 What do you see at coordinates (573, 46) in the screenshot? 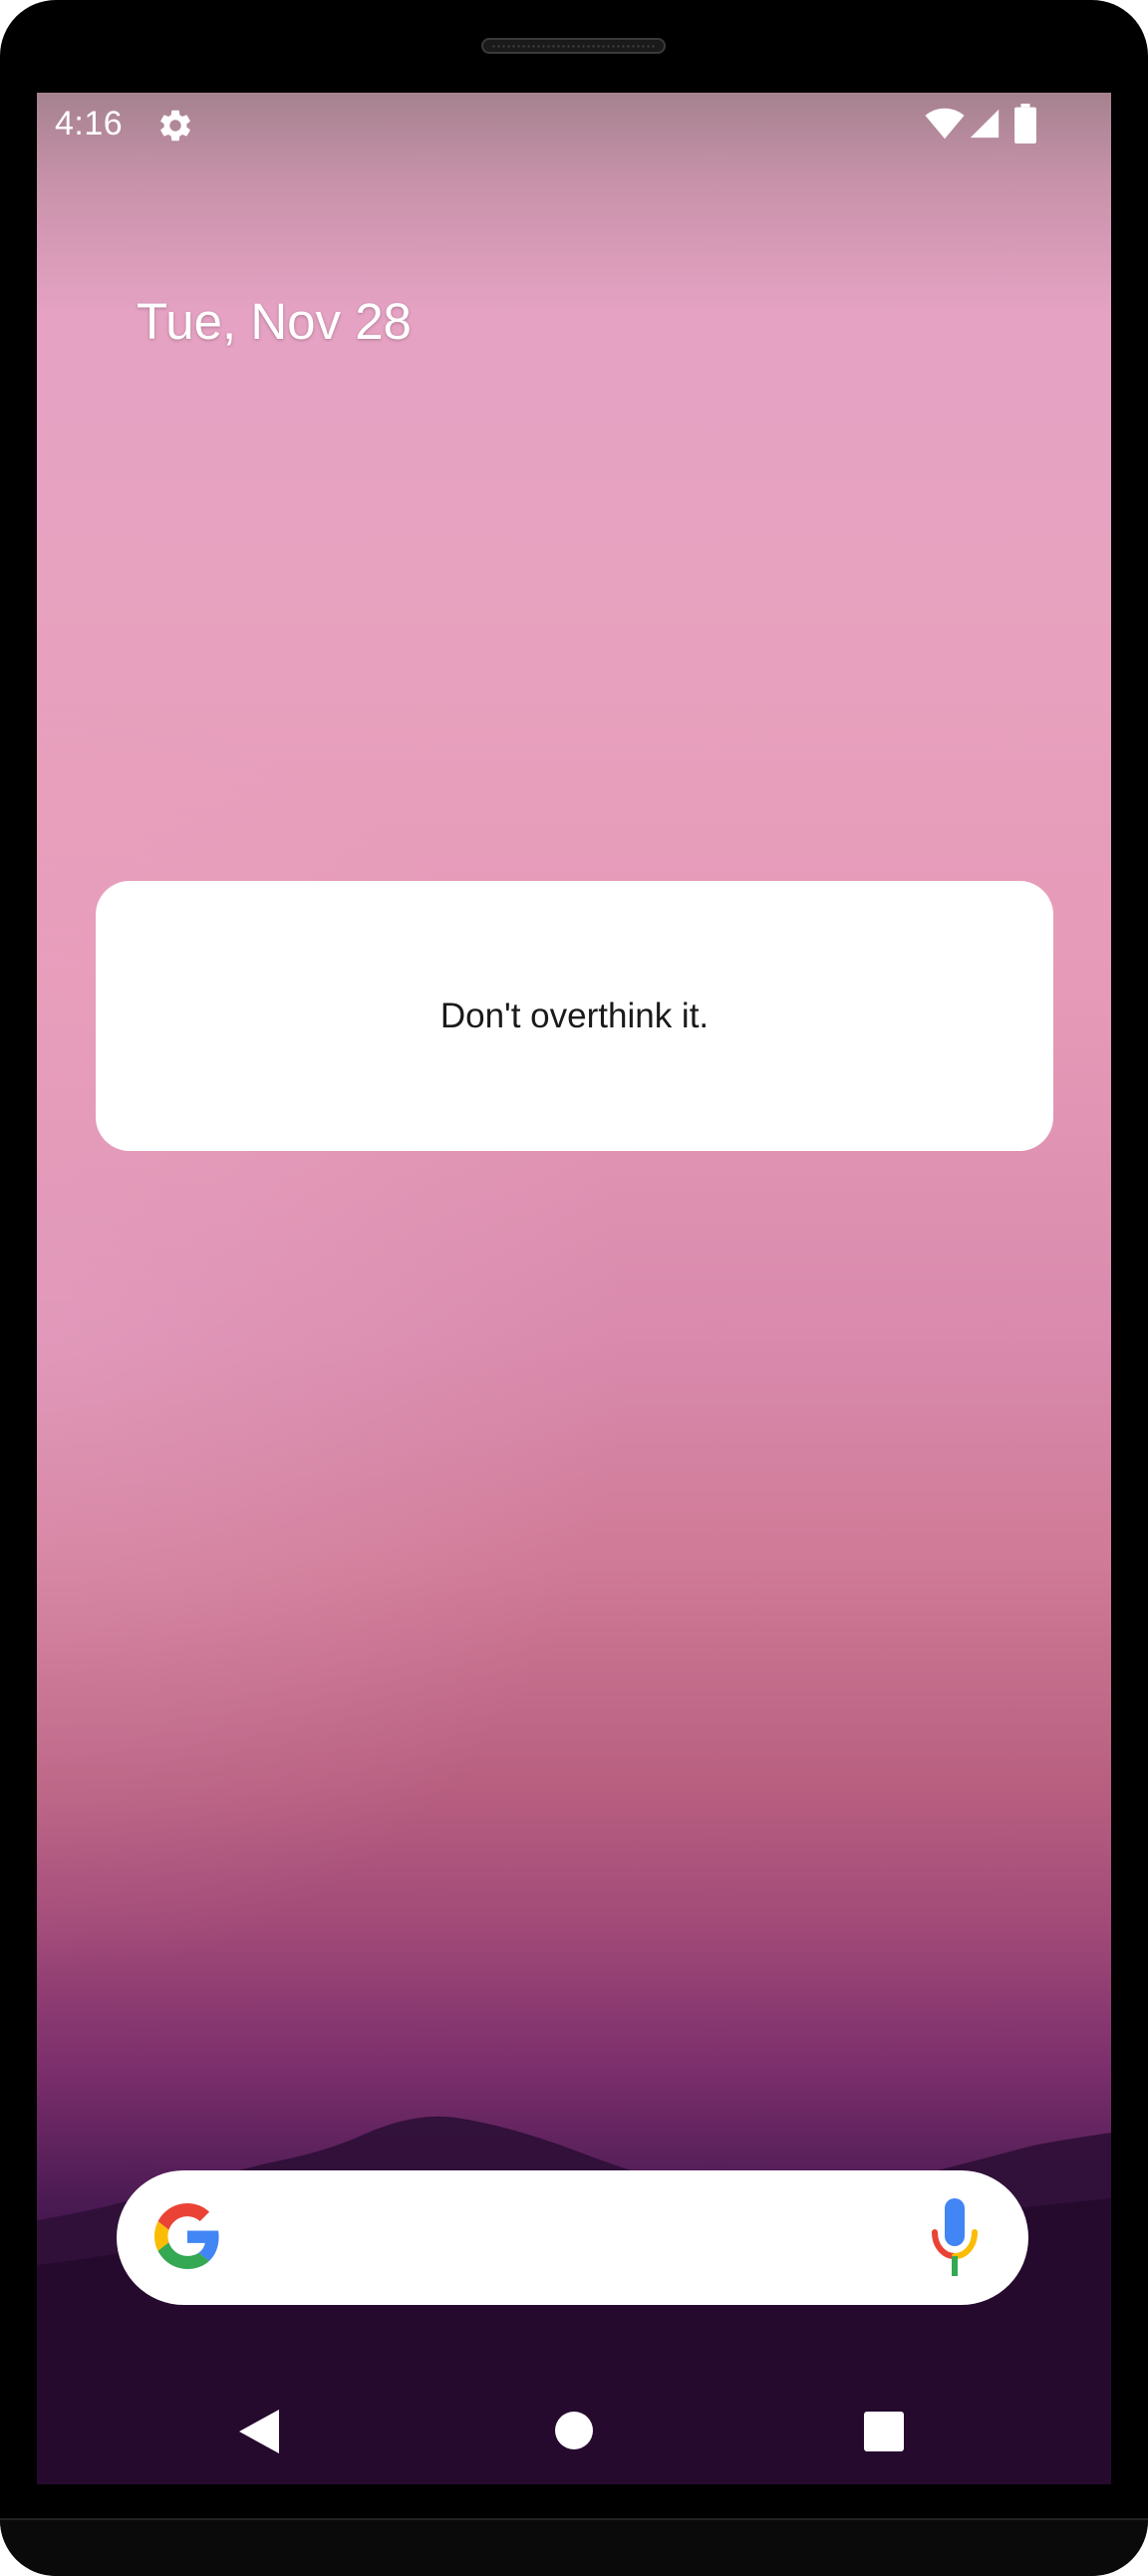
I see `earpiece-speaker` at bounding box center [573, 46].